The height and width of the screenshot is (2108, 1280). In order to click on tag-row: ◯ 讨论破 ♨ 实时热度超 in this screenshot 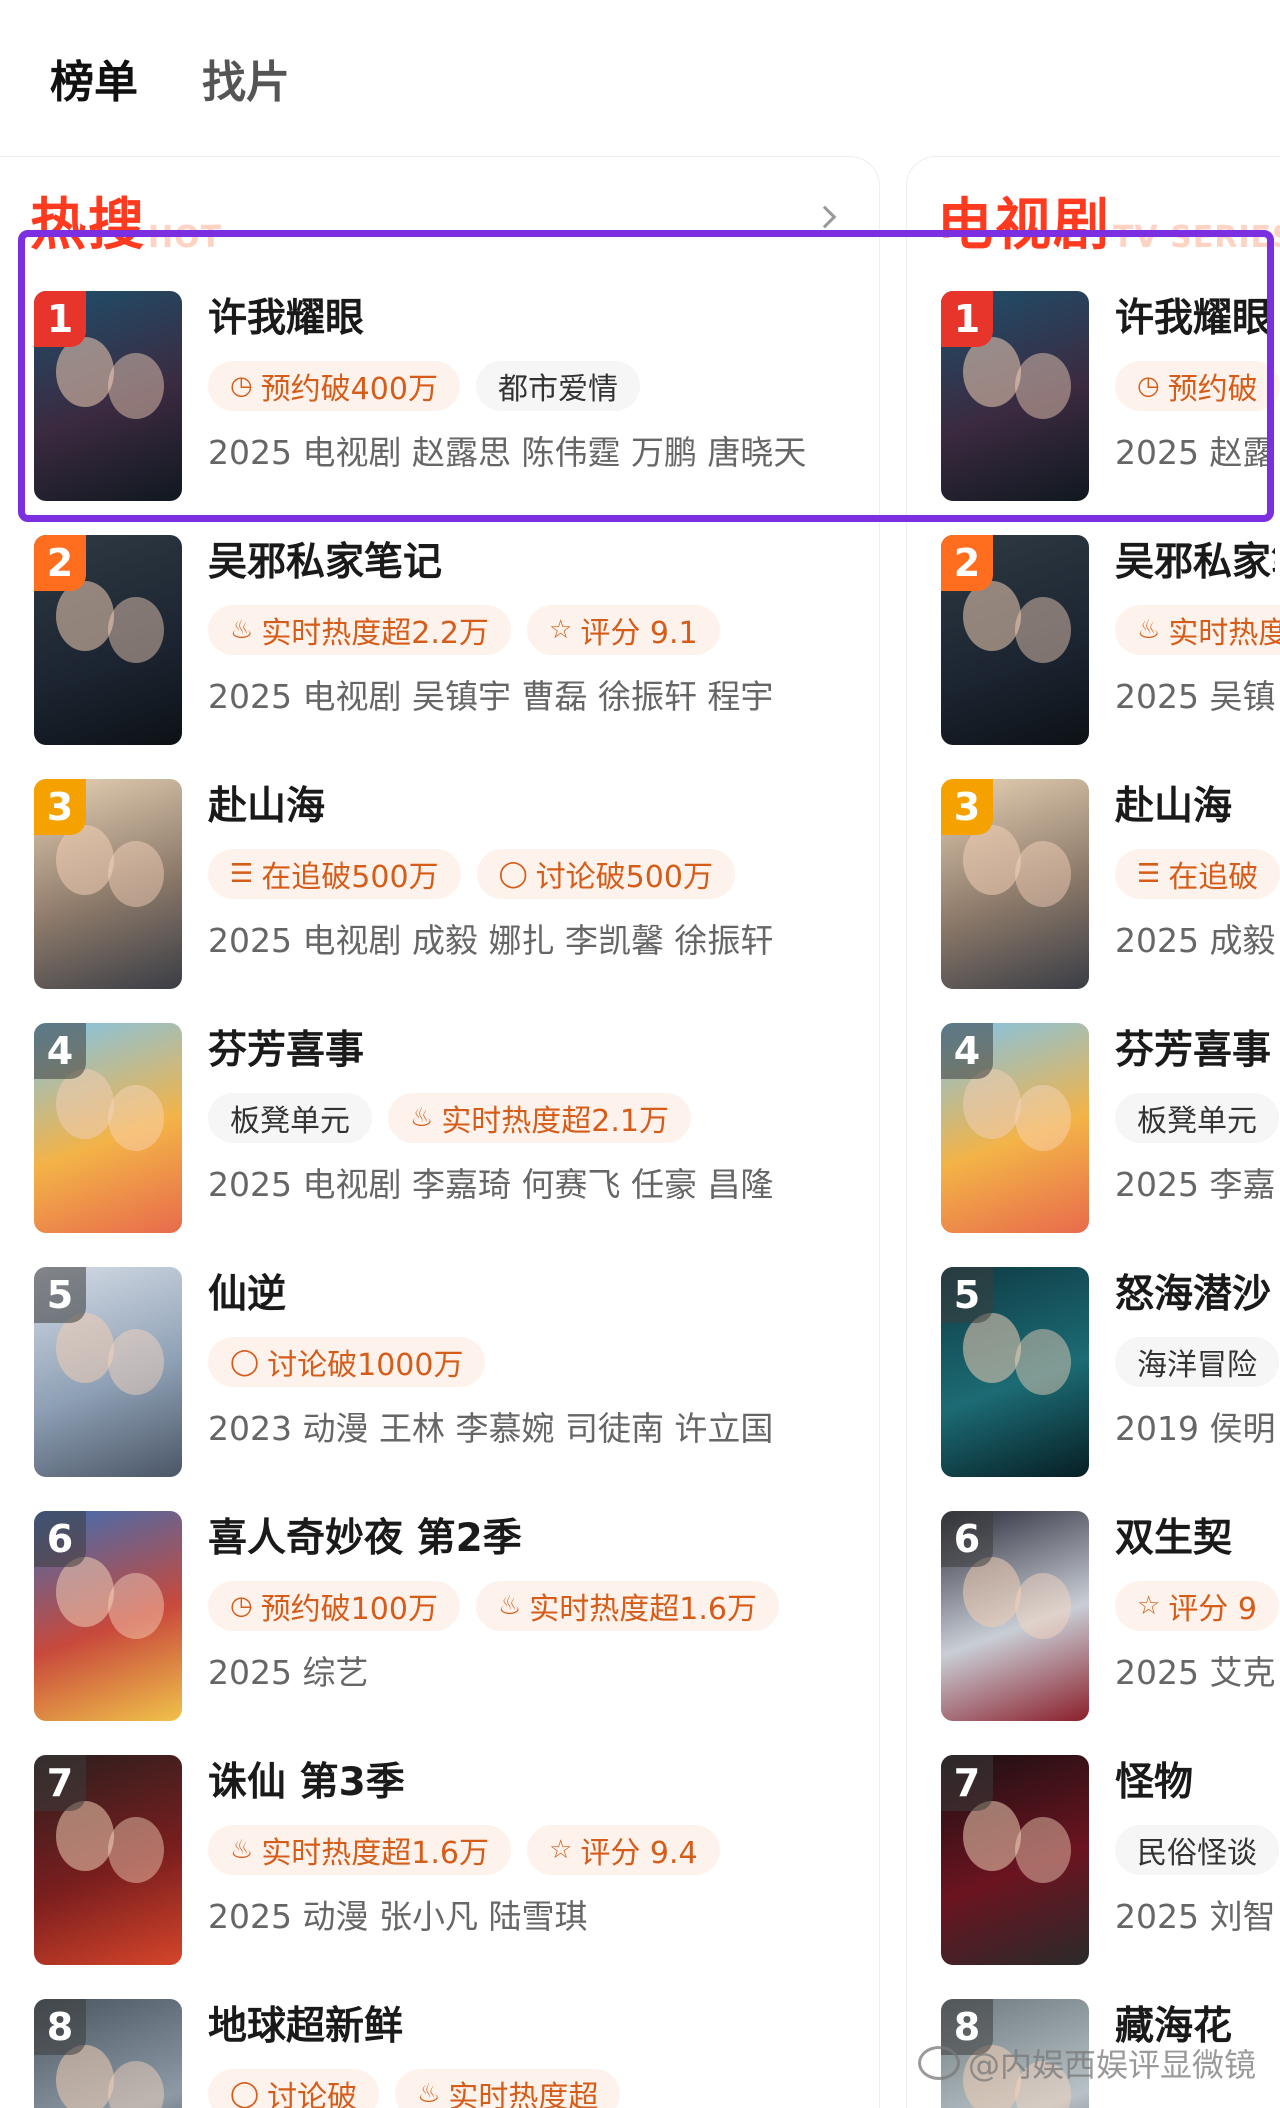, I will do `click(543, 2088)`.